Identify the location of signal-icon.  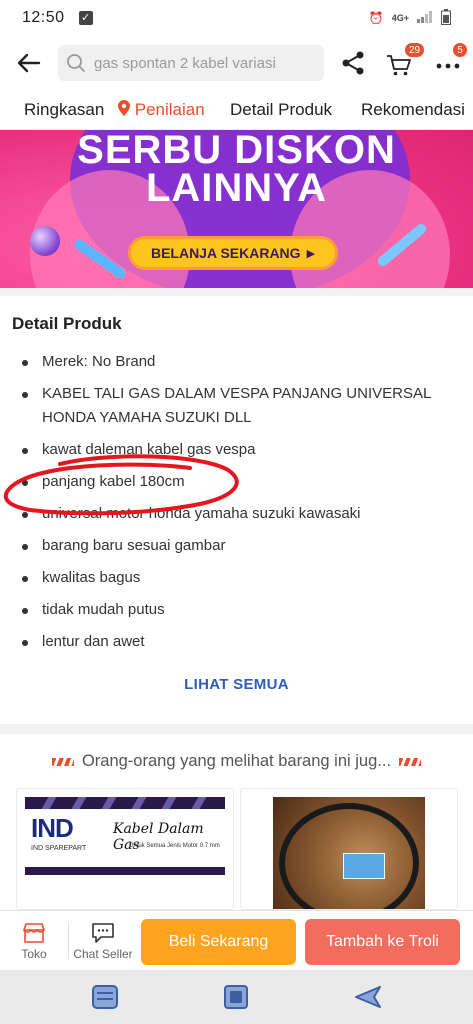
(425, 18).